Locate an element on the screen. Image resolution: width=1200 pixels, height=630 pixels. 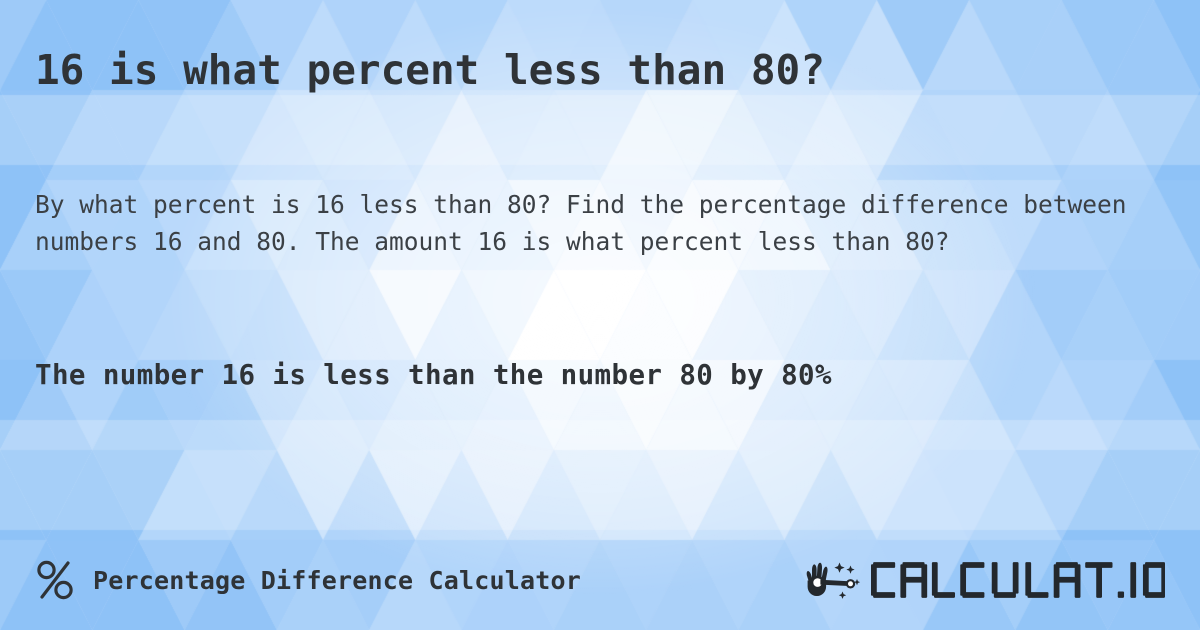
footer-label: Percentage Difference Calculator is located at coordinates (337, 580).